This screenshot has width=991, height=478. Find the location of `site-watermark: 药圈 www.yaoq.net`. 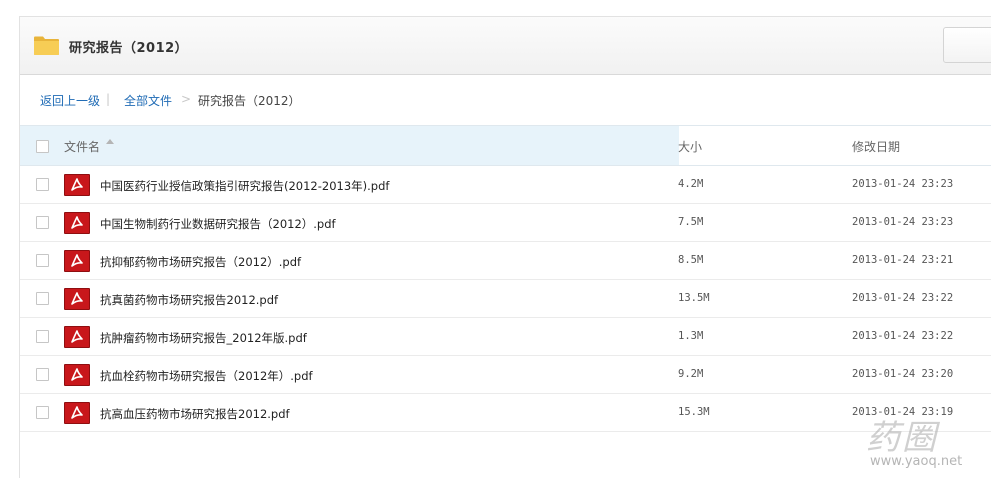

site-watermark: 药圈 www.yaoq.net is located at coordinates (926, 442).